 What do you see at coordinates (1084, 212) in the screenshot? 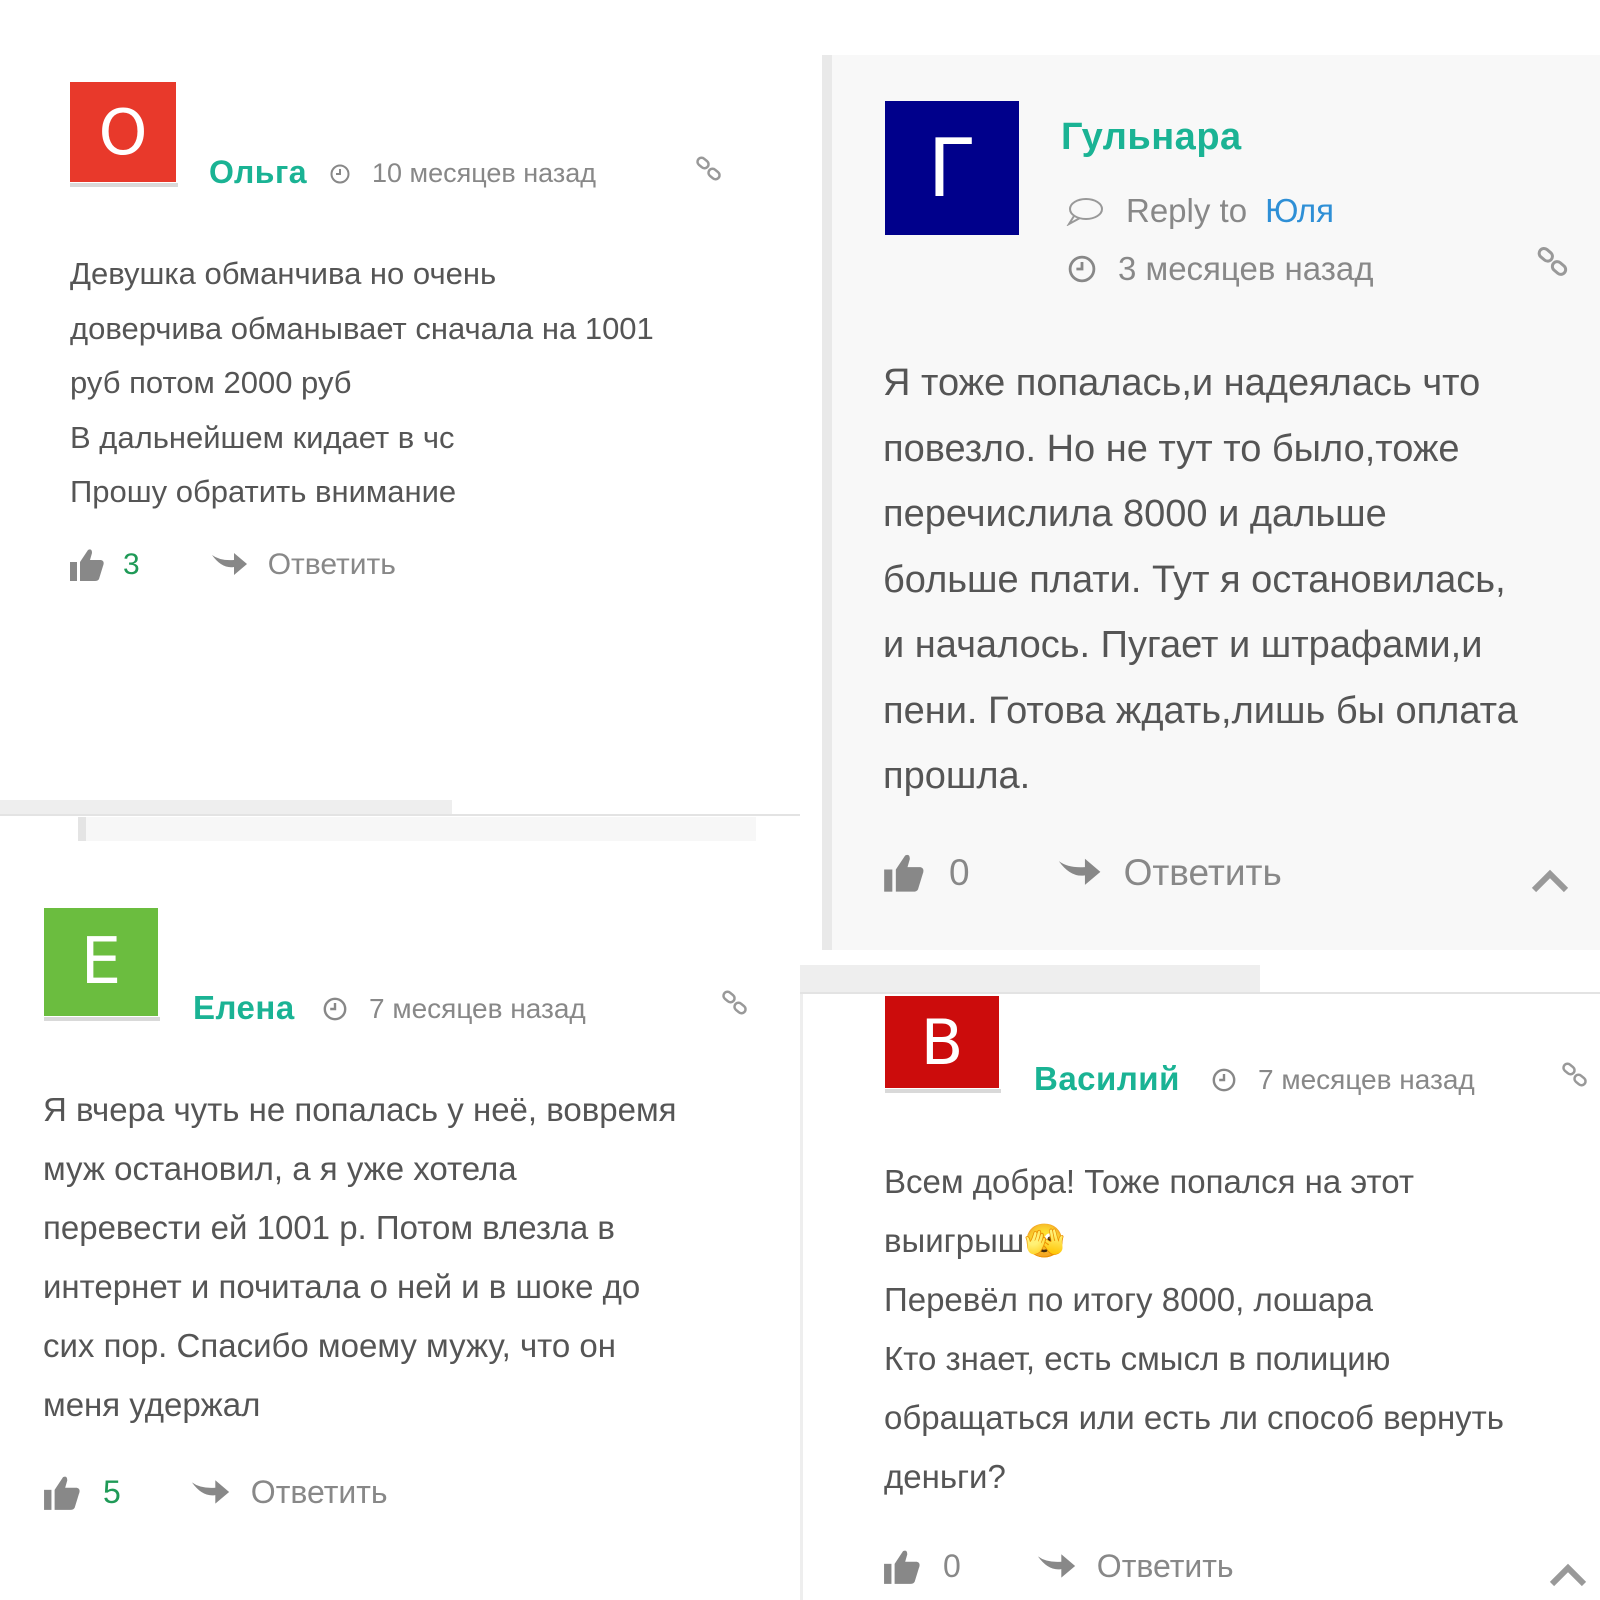
I see `speech-bubble-icon` at bounding box center [1084, 212].